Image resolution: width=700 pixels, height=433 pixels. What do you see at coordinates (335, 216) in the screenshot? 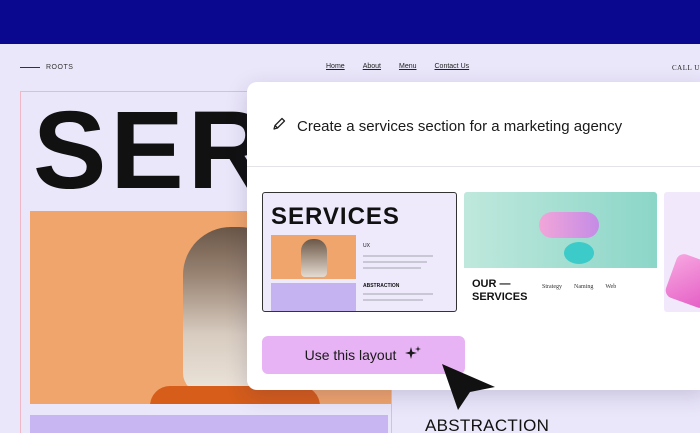
I see `thumb-title: SERVICES` at bounding box center [335, 216].